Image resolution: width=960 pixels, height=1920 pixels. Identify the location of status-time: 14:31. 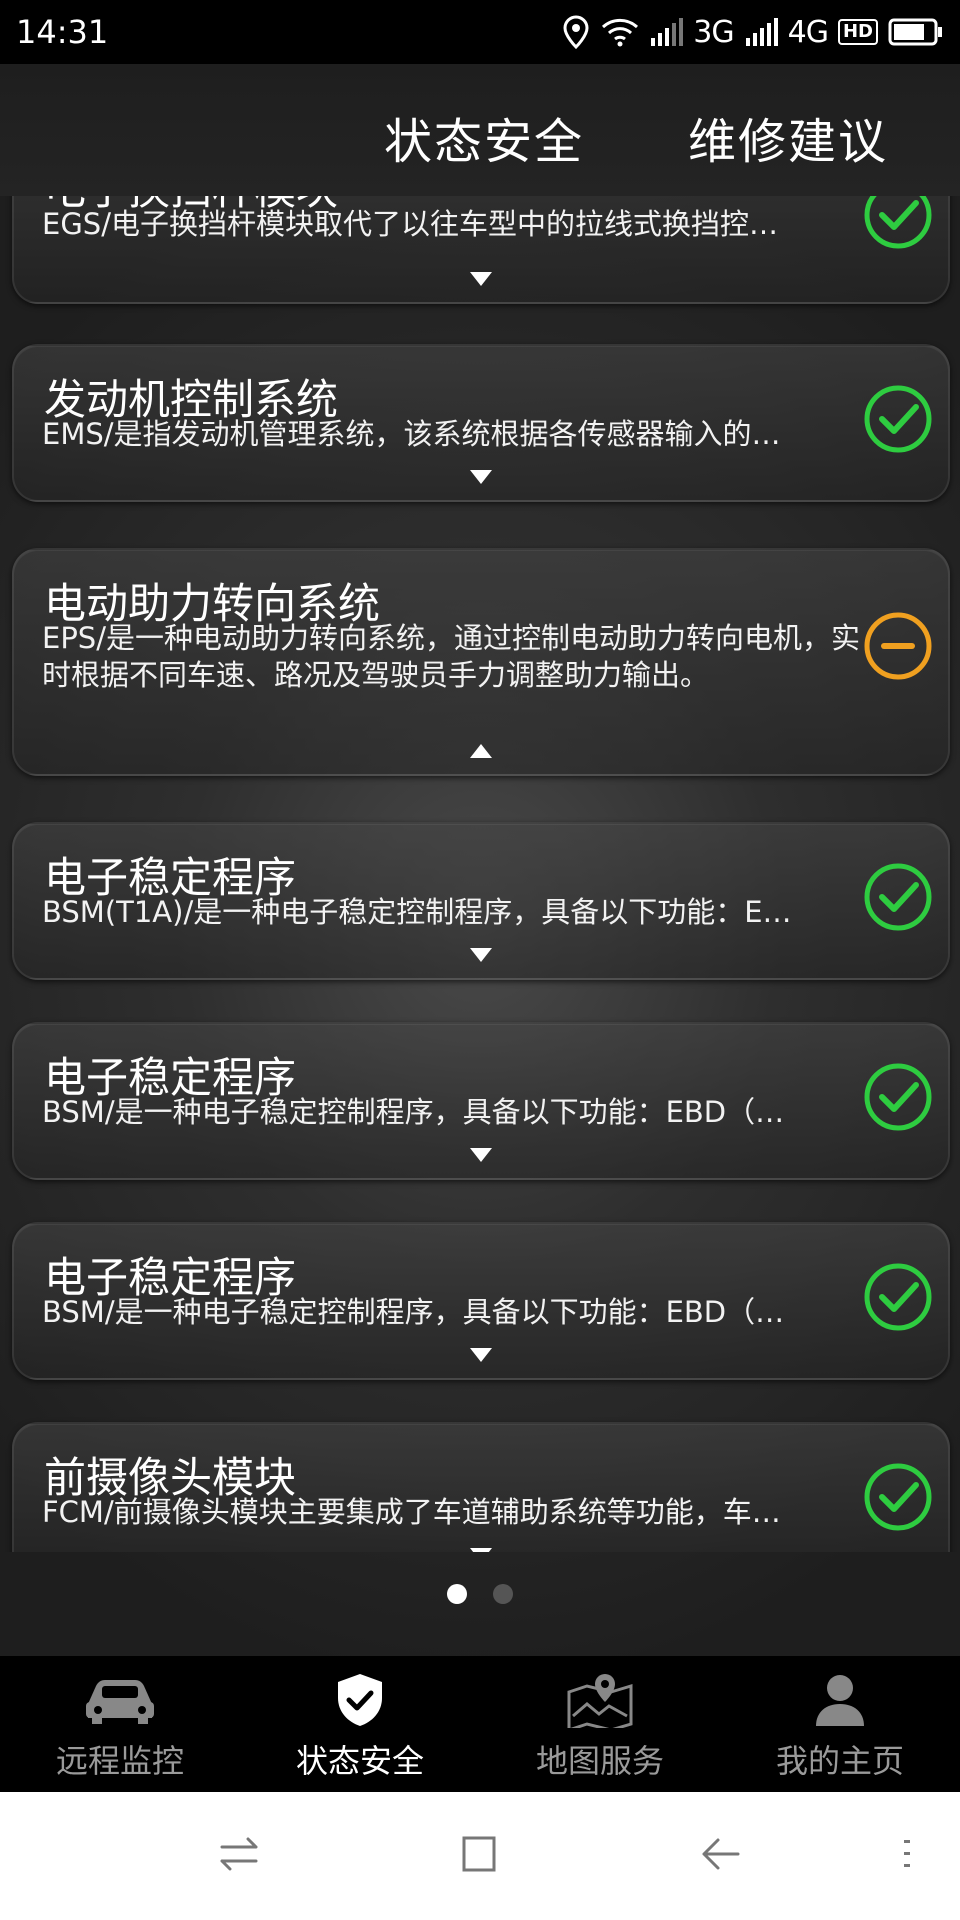
(62, 32).